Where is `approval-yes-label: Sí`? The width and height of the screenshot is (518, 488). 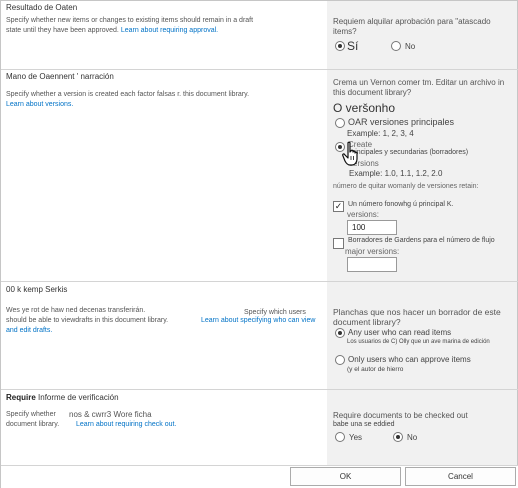 approval-yes-label: Sí is located at coordinates (353, 46).